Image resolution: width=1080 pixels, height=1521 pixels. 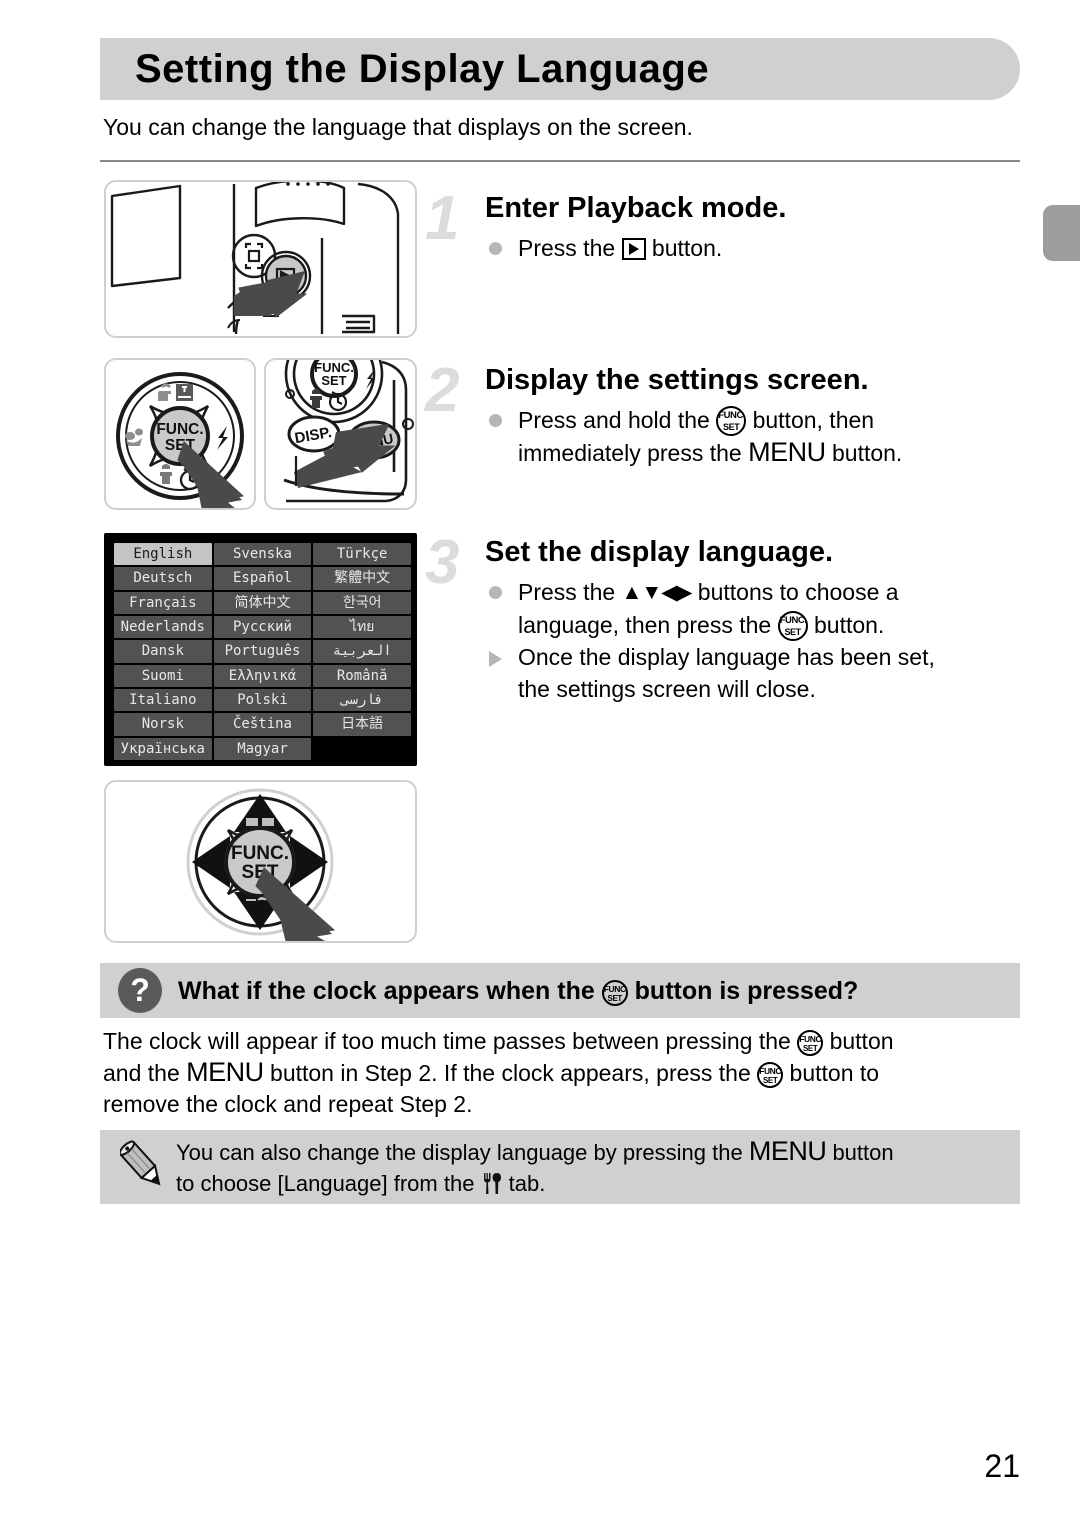 I want to click on language-cell: Deutsch, so click(x=163, y=578).